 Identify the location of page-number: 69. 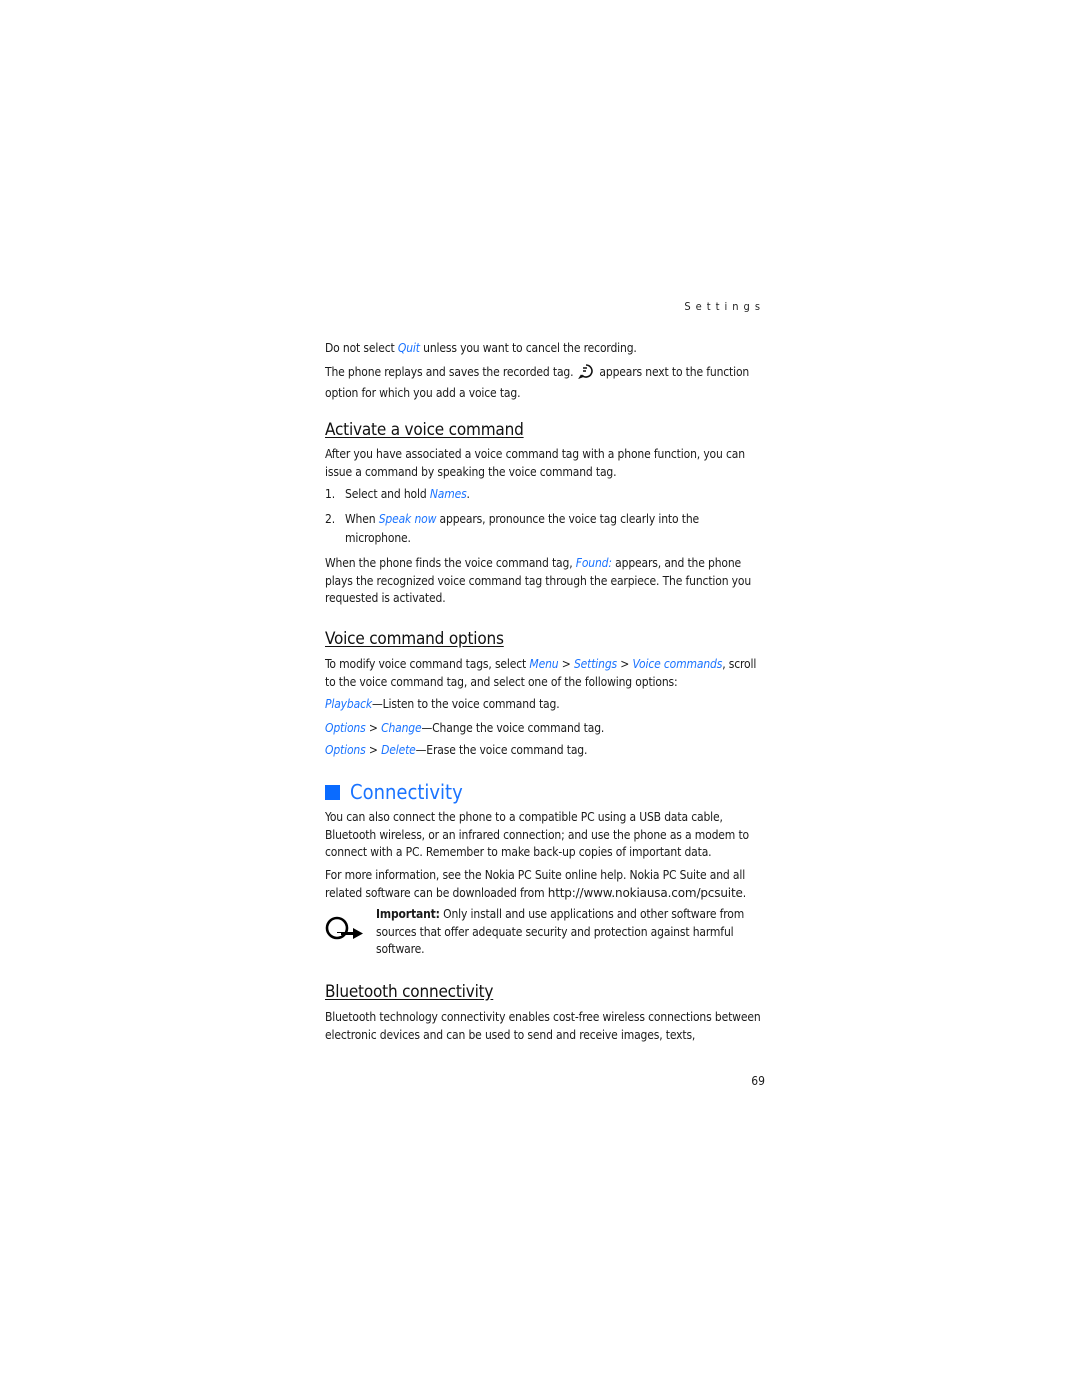
(758, 1081).